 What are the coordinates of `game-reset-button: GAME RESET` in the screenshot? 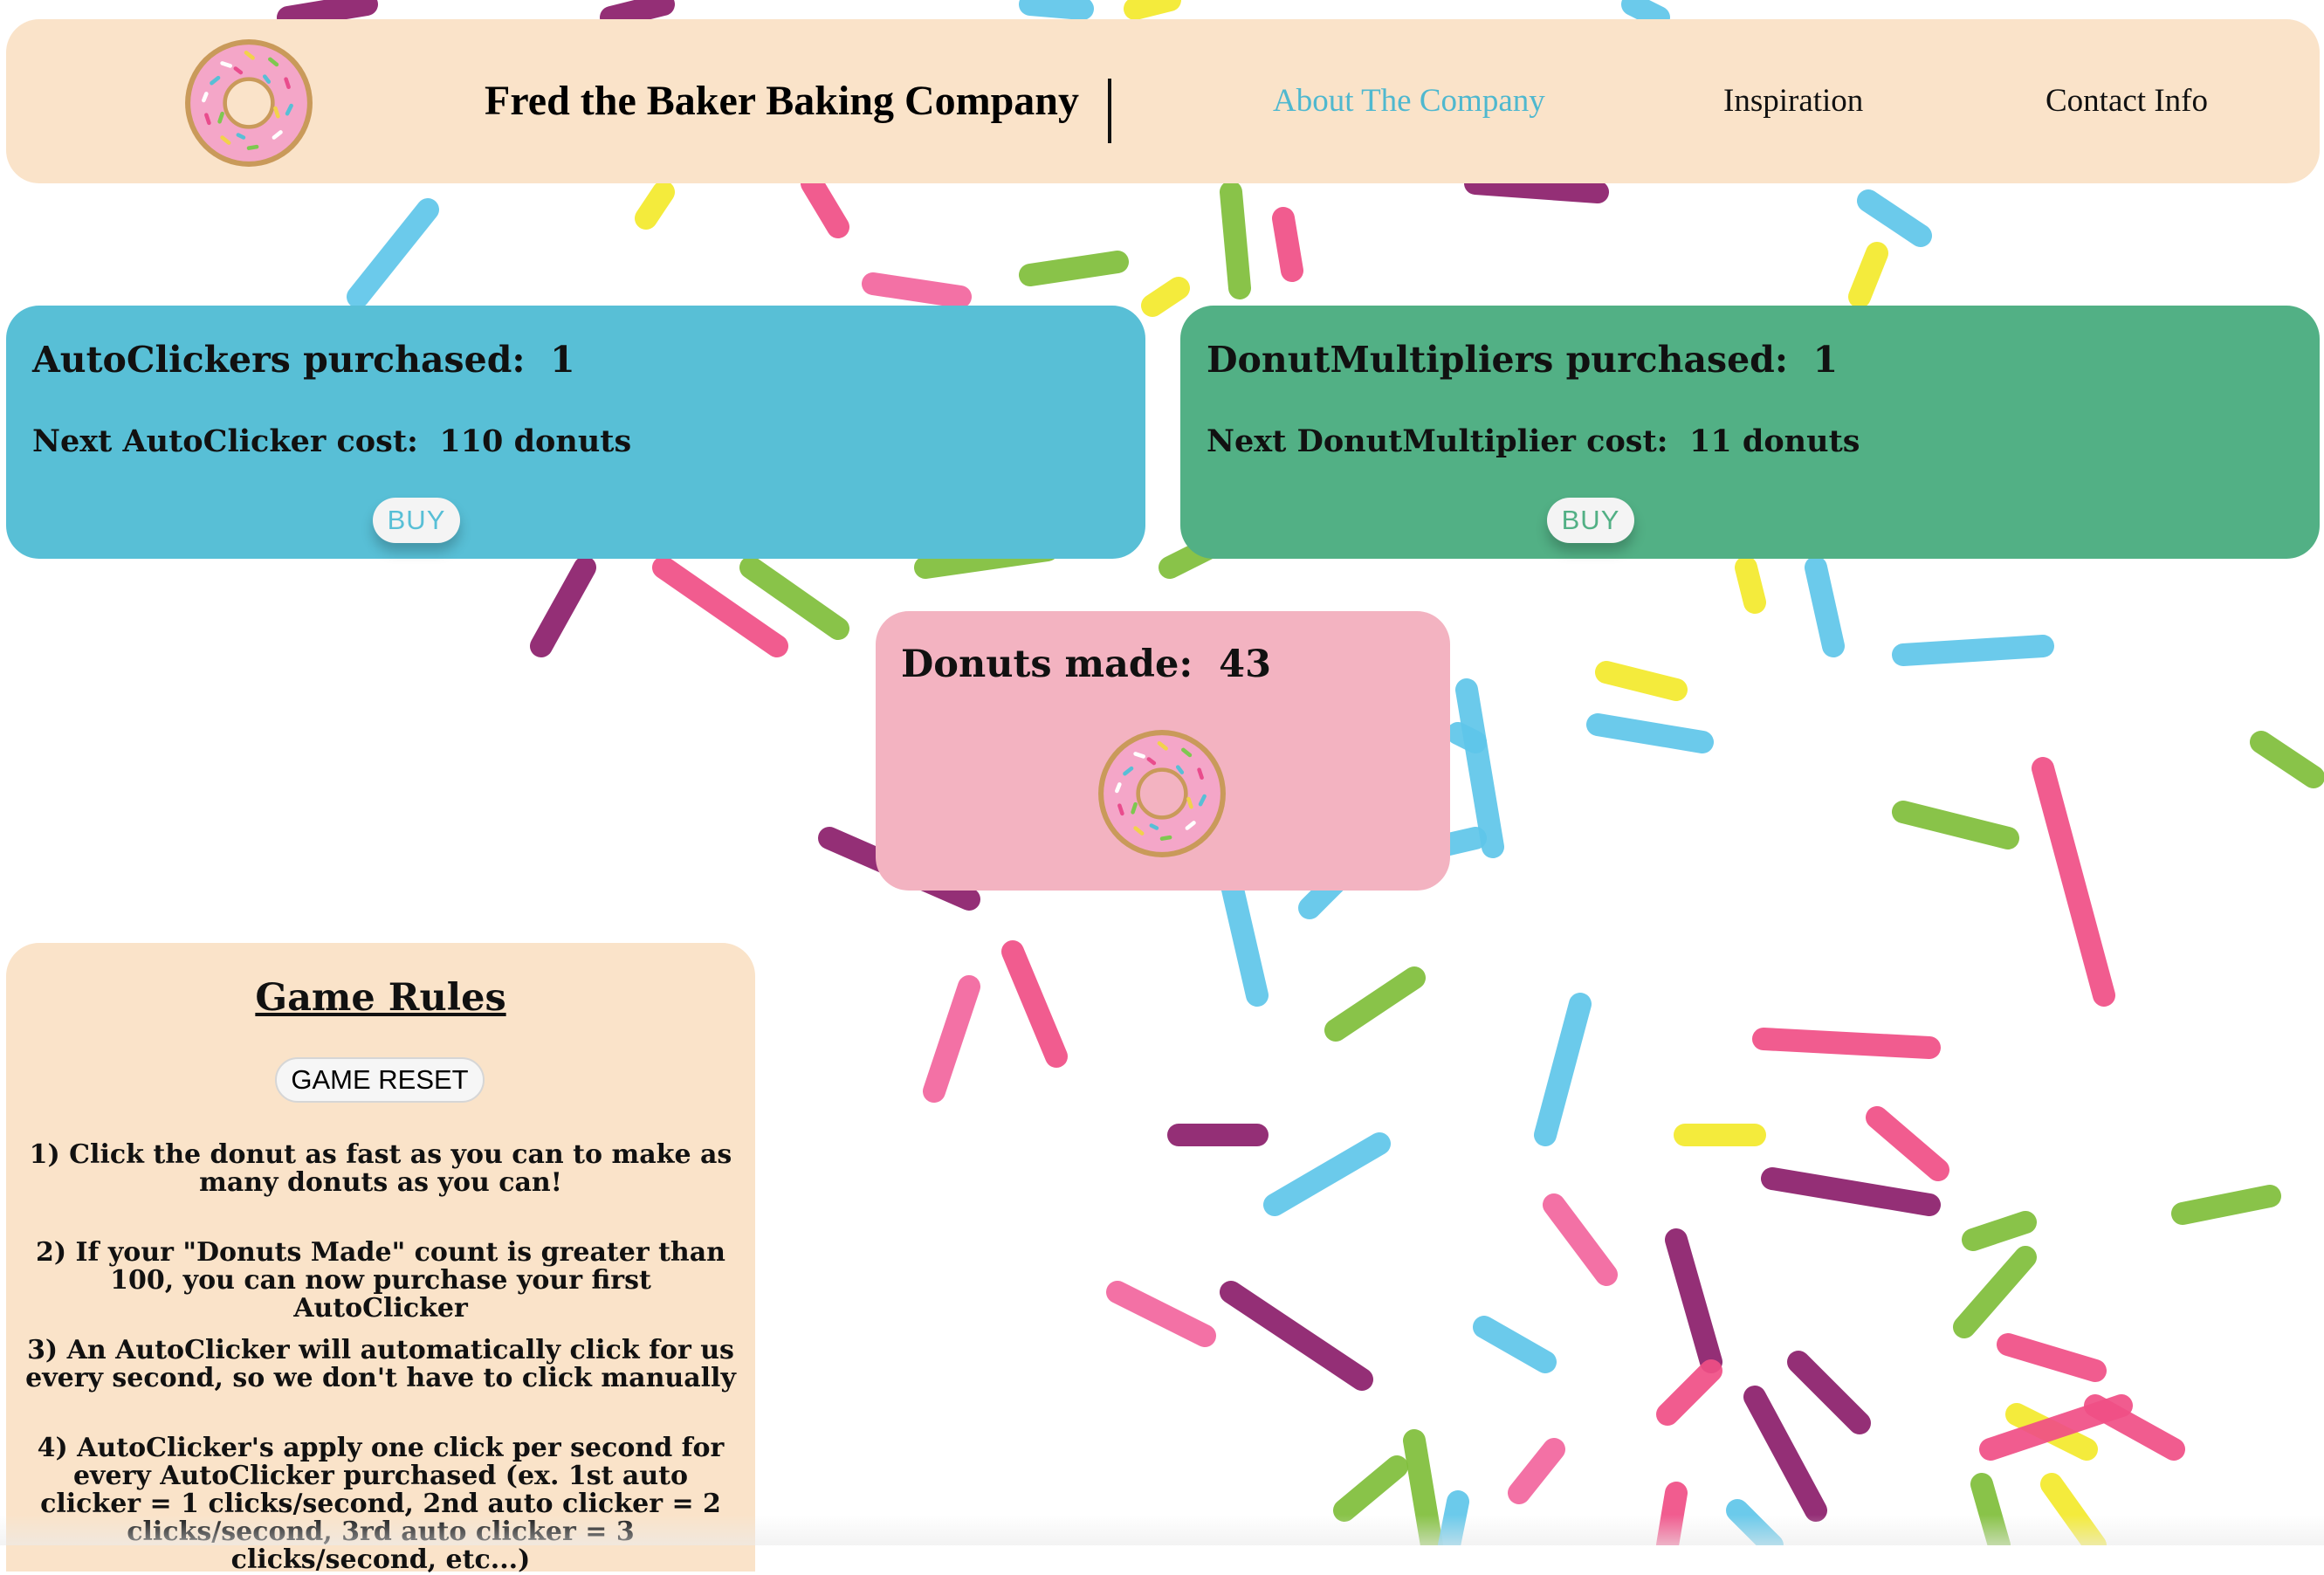 It's located at (380, 1080).